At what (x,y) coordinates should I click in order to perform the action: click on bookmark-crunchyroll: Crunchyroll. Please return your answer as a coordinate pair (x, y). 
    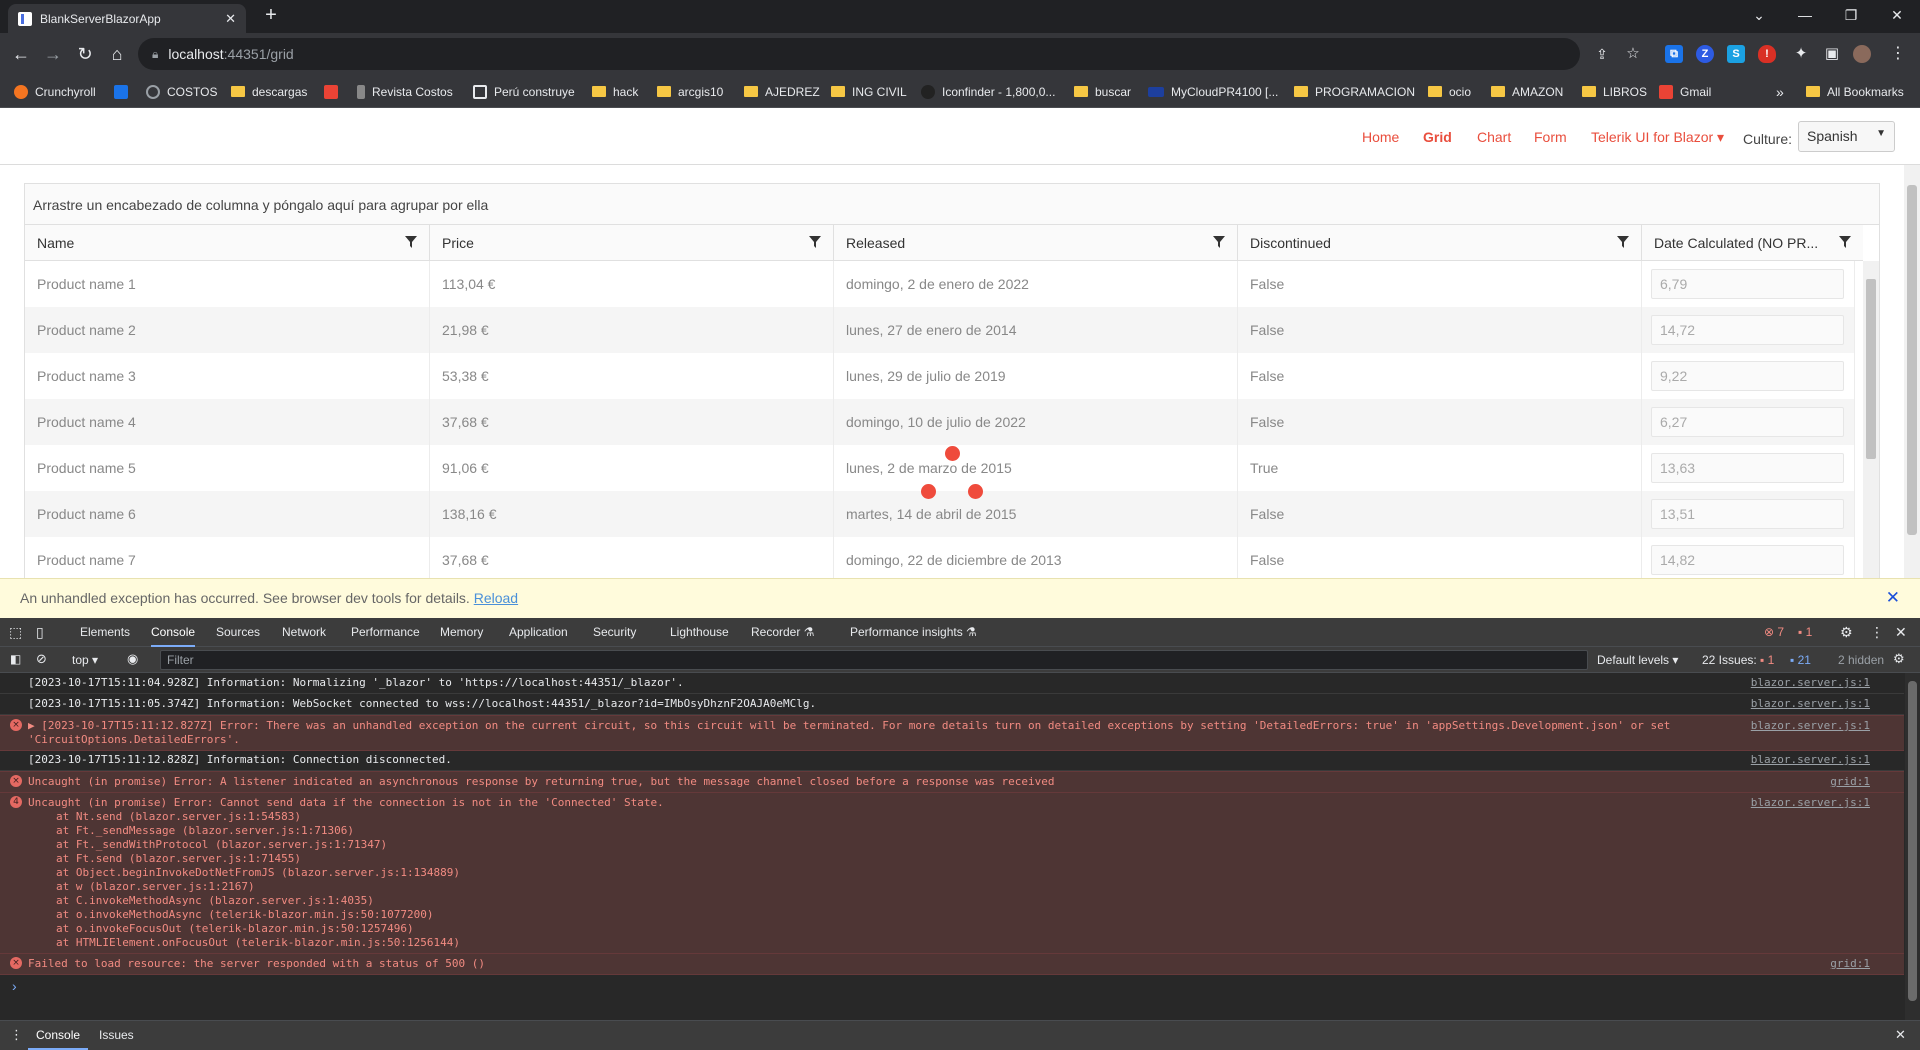
    Looking at the image, I should click on (55, 91).